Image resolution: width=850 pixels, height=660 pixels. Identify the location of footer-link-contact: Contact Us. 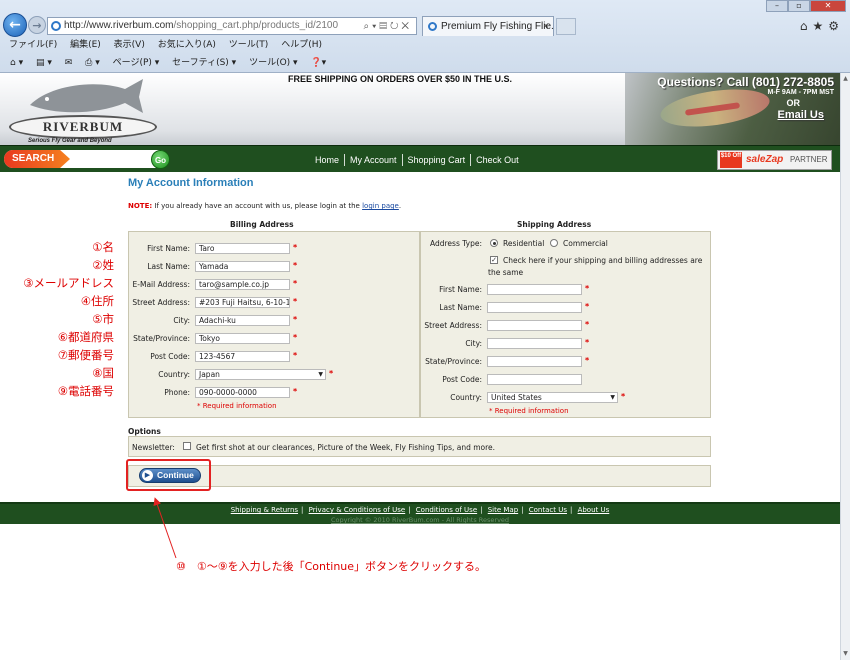
(548, 510).